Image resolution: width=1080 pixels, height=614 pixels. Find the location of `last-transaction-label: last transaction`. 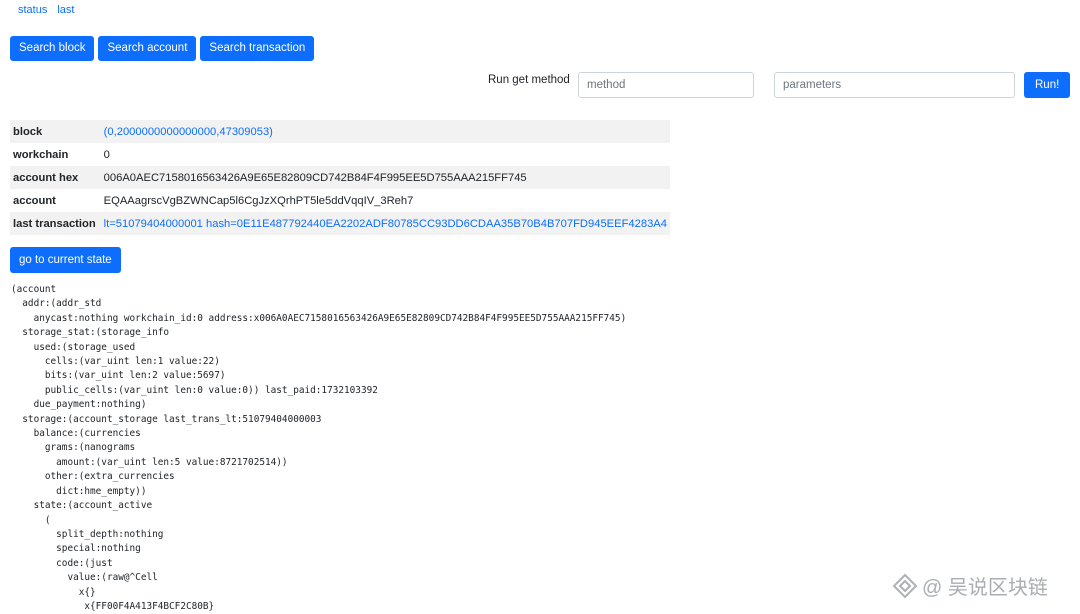

last-transaction-label: last transaction is located at coordinates (55, 223).